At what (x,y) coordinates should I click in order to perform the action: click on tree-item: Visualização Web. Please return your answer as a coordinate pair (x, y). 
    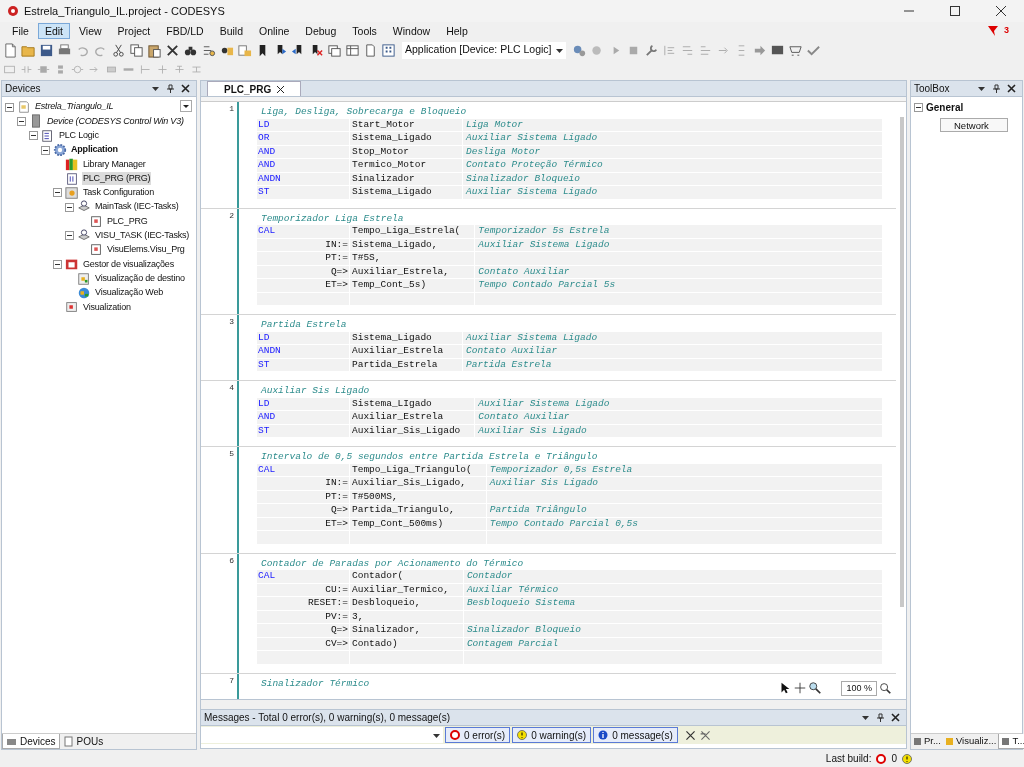
    Looking at the image, I should click on (129, 293).